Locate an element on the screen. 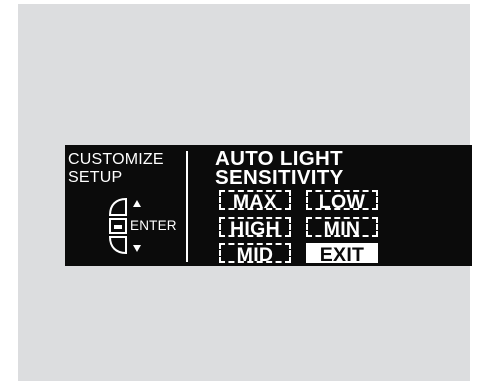 The image size is (478, 384). option-max: MAX is located at coordinates (255, 201).